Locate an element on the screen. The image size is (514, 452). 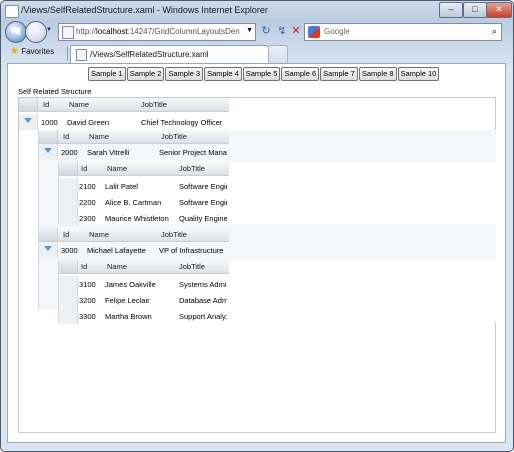
cell-name: David Green is located at coordinates (88, 122).